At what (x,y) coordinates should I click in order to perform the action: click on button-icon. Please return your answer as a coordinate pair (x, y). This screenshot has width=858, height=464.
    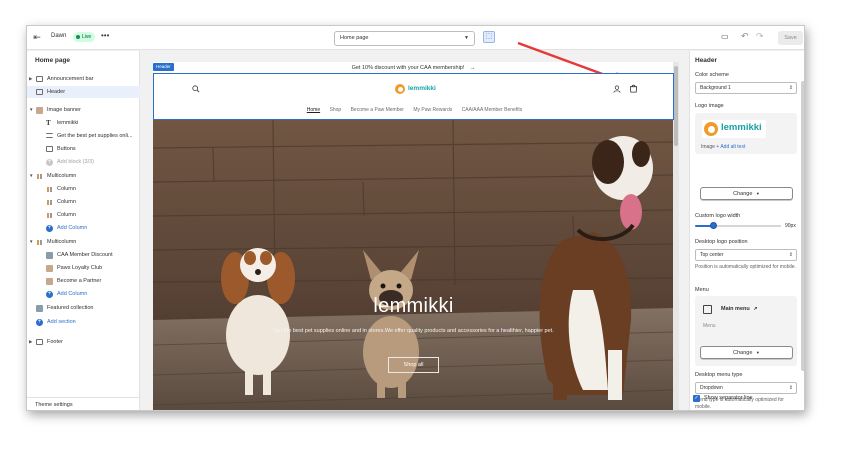
    Looking at the image, I should click on (49, 149).